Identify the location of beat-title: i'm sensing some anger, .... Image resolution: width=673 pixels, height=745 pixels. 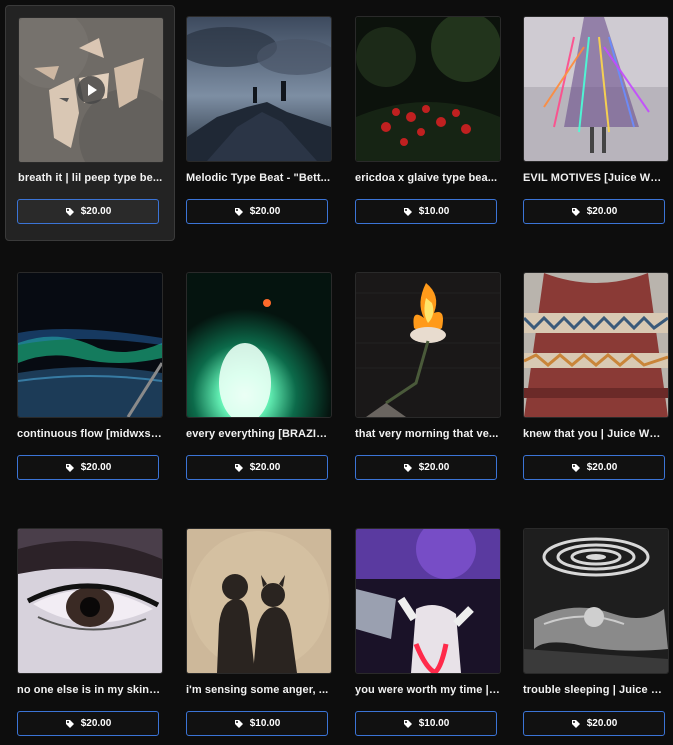
(258, 690).